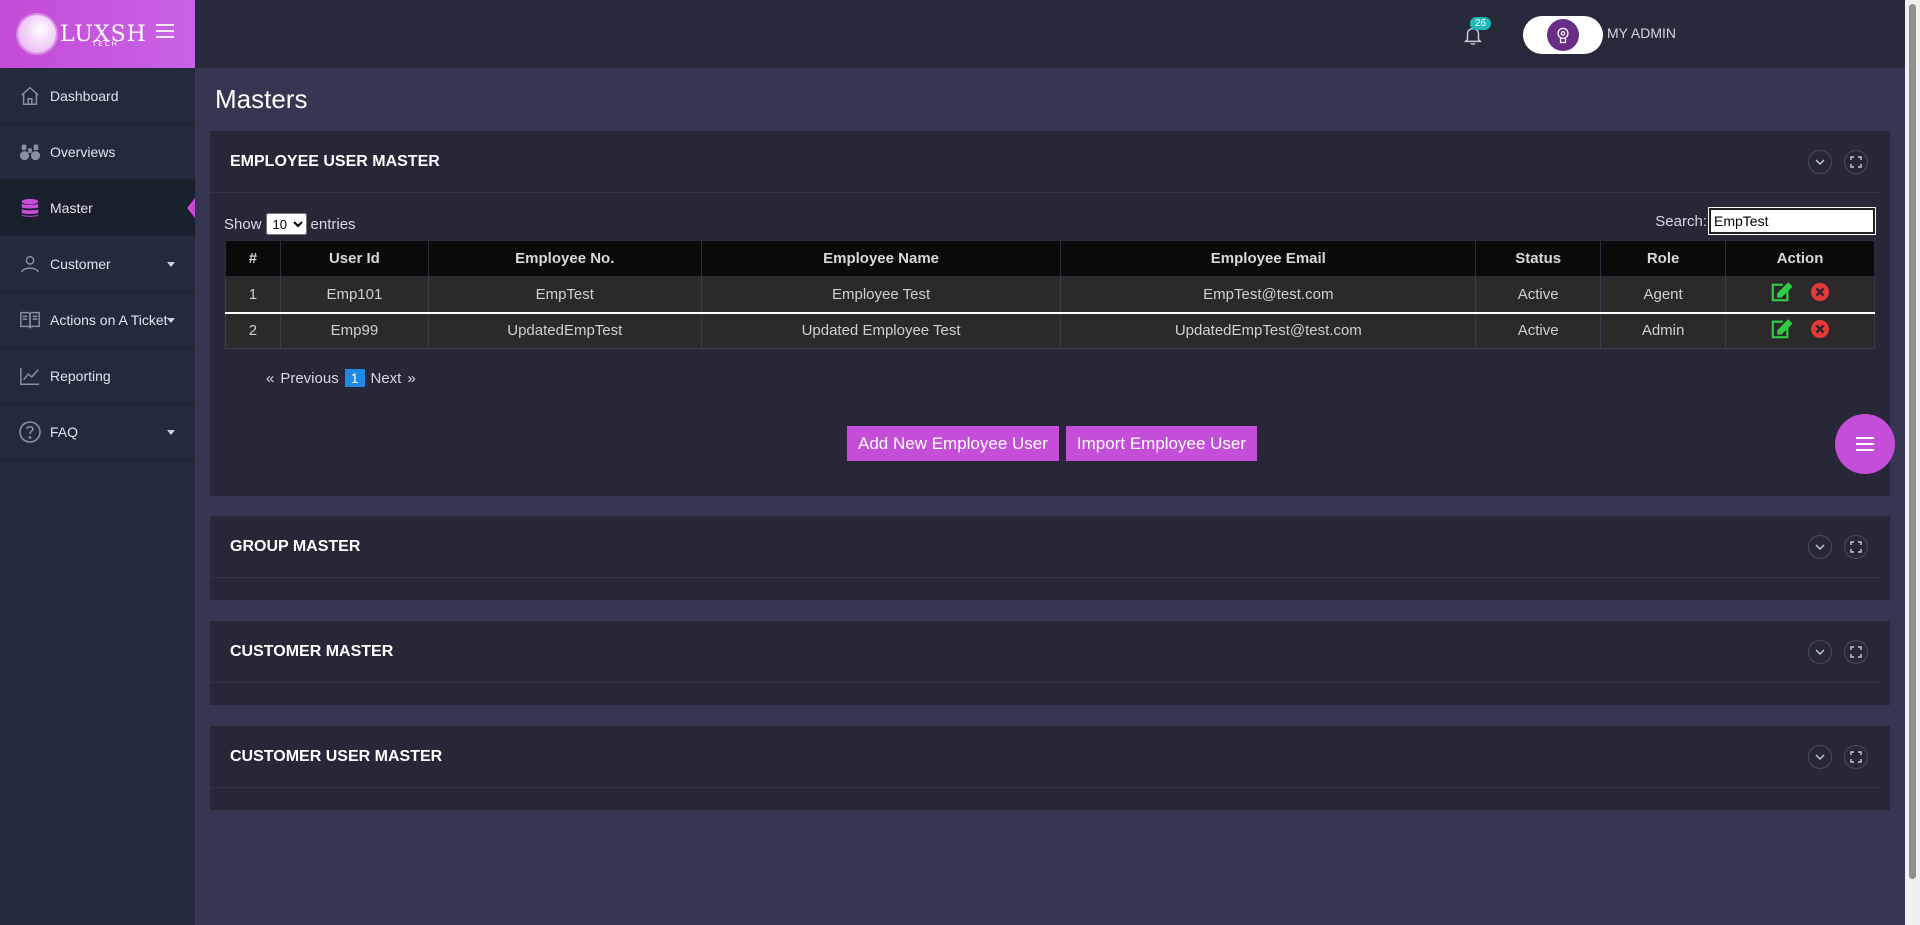 The height and width of the screenshot is (925, 1920). What do you see at coordinates (411, 378) in the screenshot?
I see `last-page-link: »` at bounding box center [411, 378].